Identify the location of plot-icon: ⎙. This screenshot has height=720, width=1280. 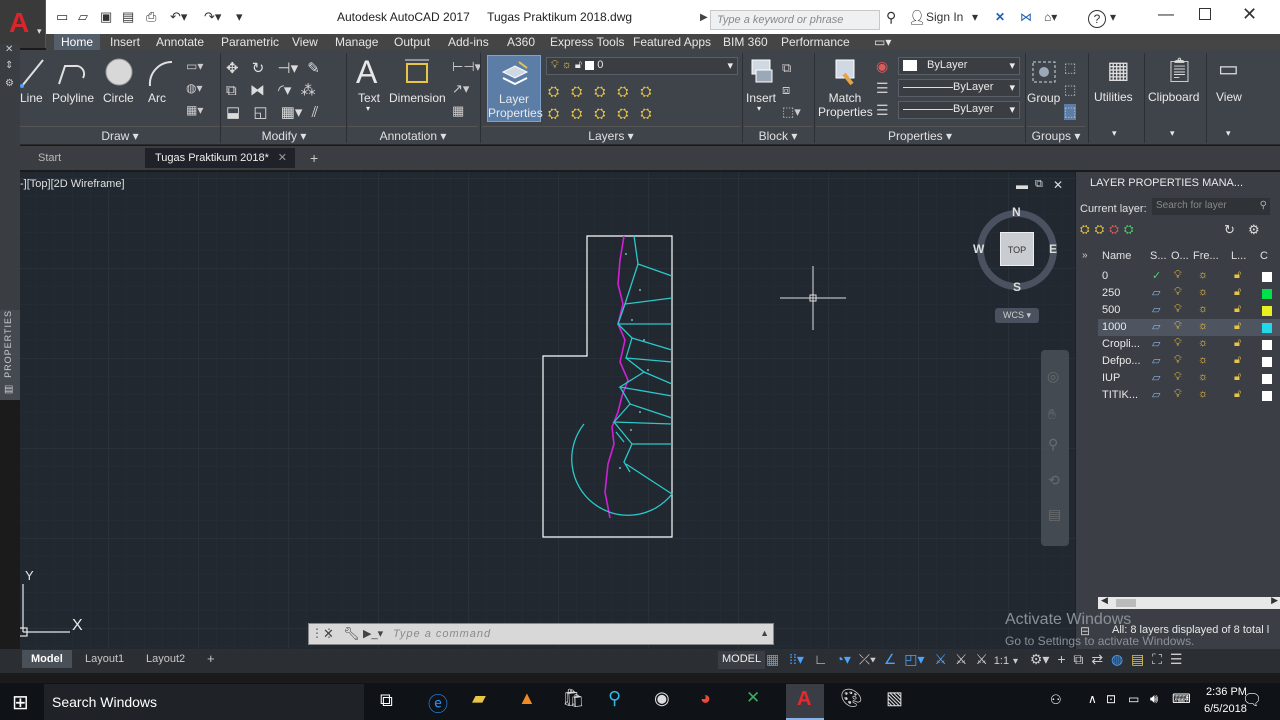
(151, 17).